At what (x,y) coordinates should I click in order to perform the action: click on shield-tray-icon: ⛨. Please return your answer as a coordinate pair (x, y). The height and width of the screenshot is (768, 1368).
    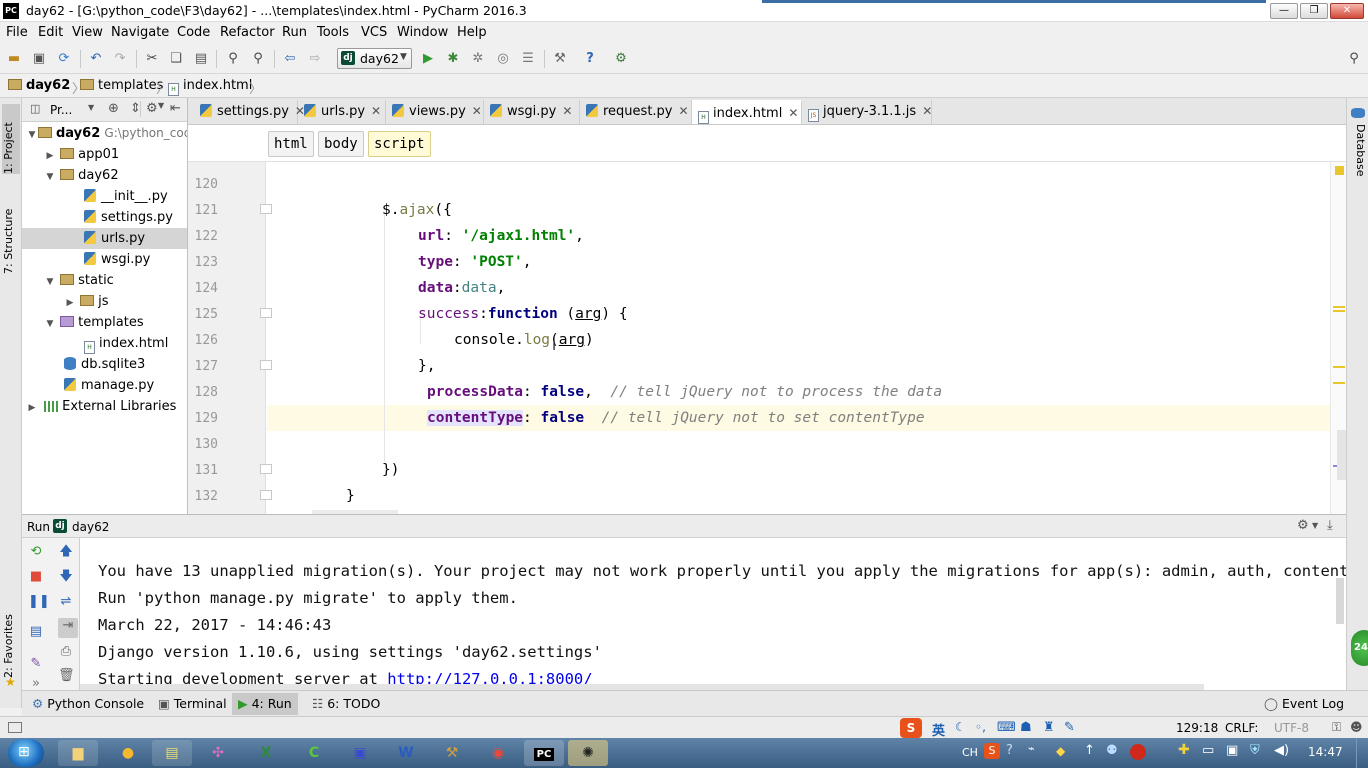
    Looking at the image, I should click on (1255, 750).